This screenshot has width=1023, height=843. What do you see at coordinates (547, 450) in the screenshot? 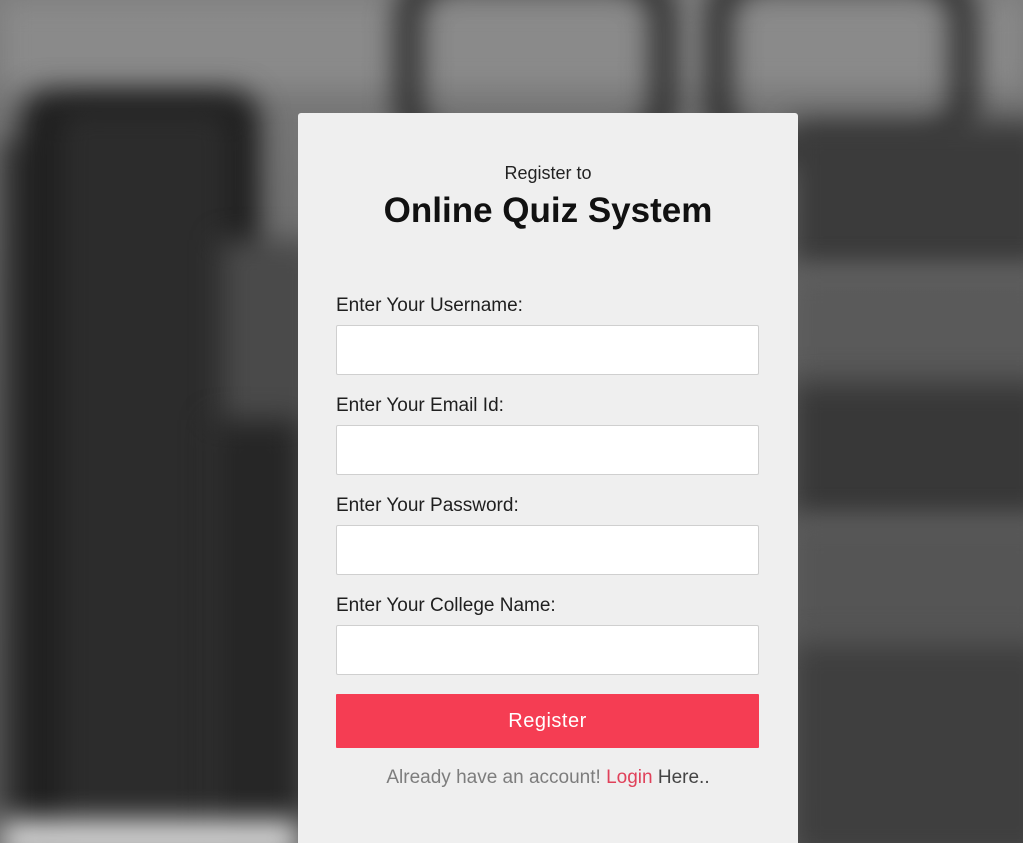
I see `email-input` at bounding box center [547, 450].